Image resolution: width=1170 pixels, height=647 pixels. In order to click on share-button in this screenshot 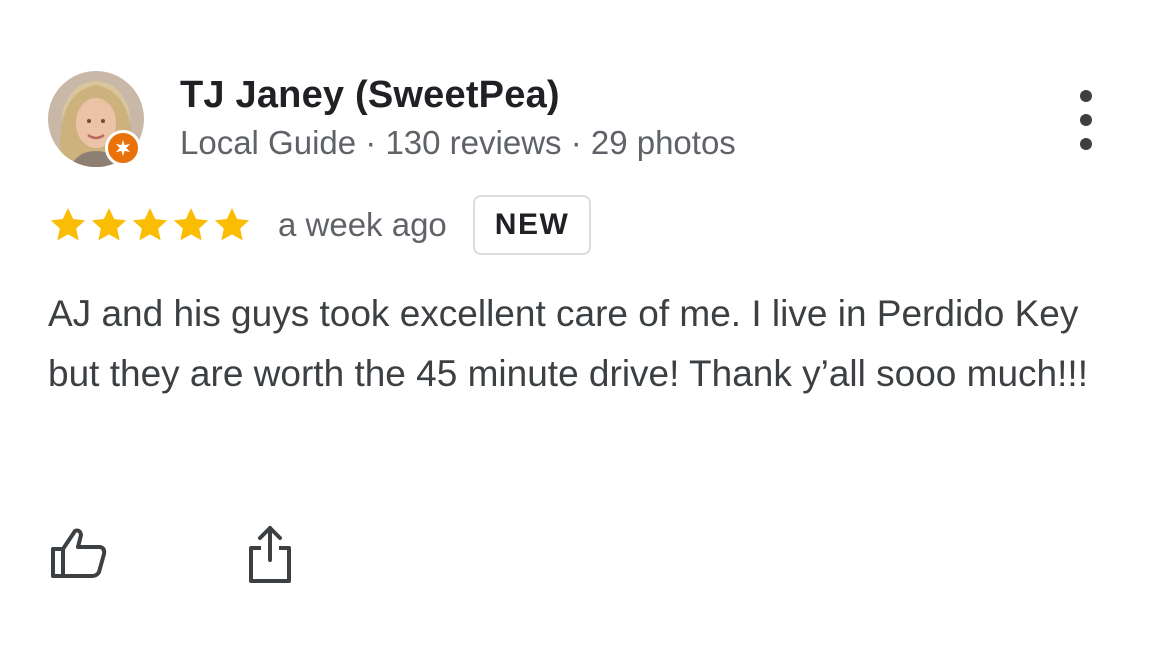, I will do `click(270, 555)`.